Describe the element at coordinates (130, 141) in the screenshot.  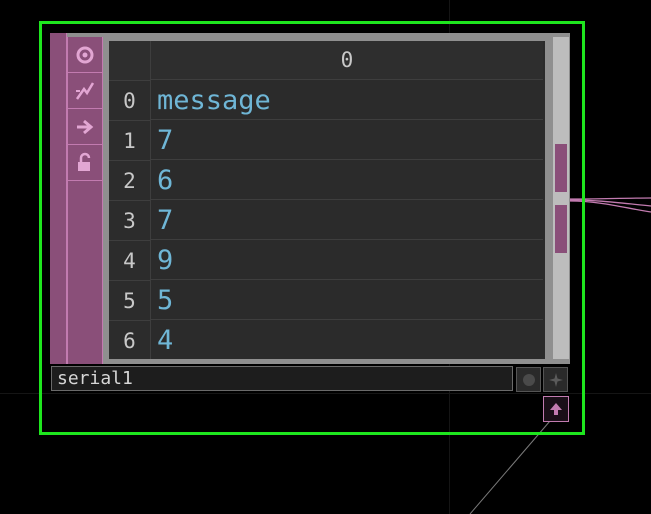
I see `row-index: 1` at that location.